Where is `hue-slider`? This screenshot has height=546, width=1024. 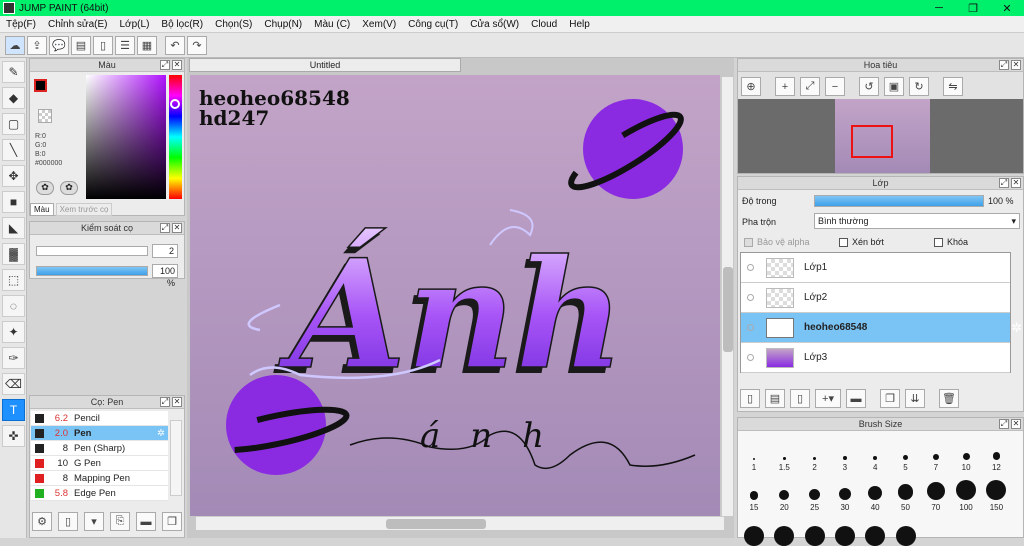
hue-slider is located at coordinates (175, 137).